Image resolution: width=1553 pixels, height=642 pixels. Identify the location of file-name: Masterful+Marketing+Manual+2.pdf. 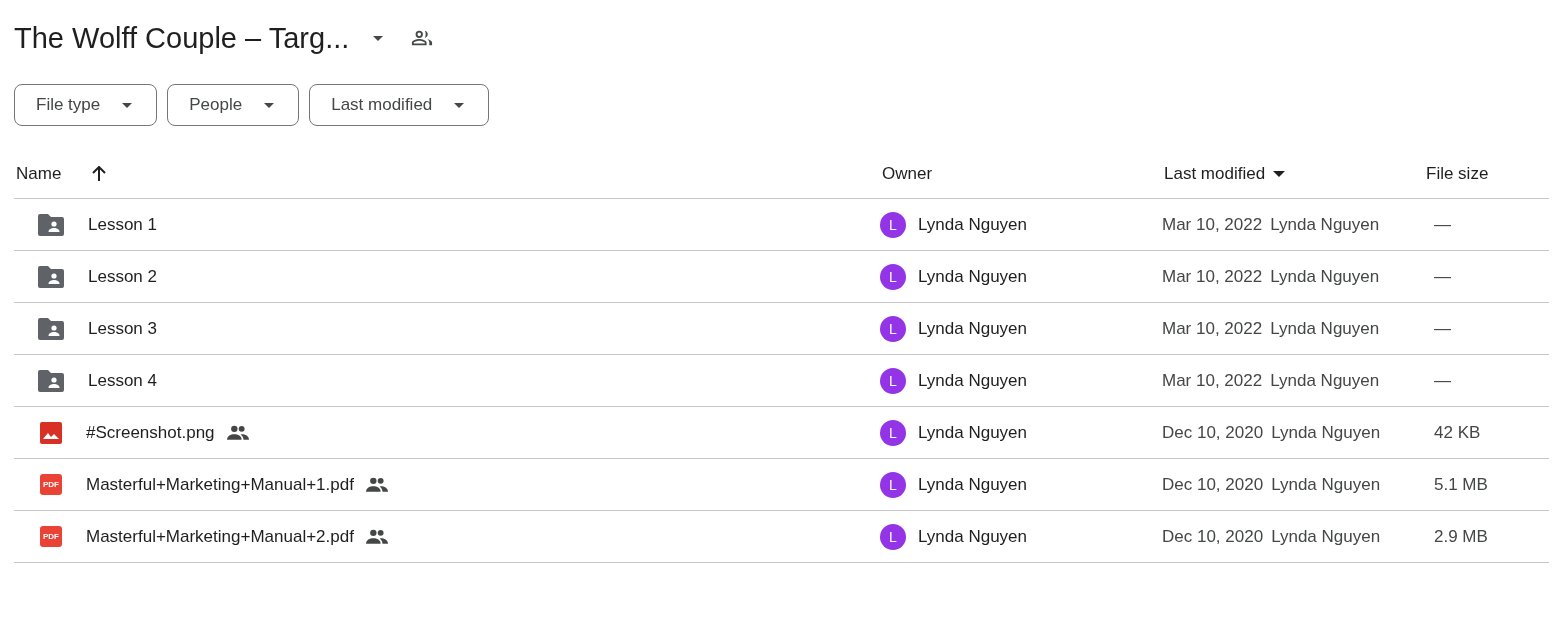
(220, 536).